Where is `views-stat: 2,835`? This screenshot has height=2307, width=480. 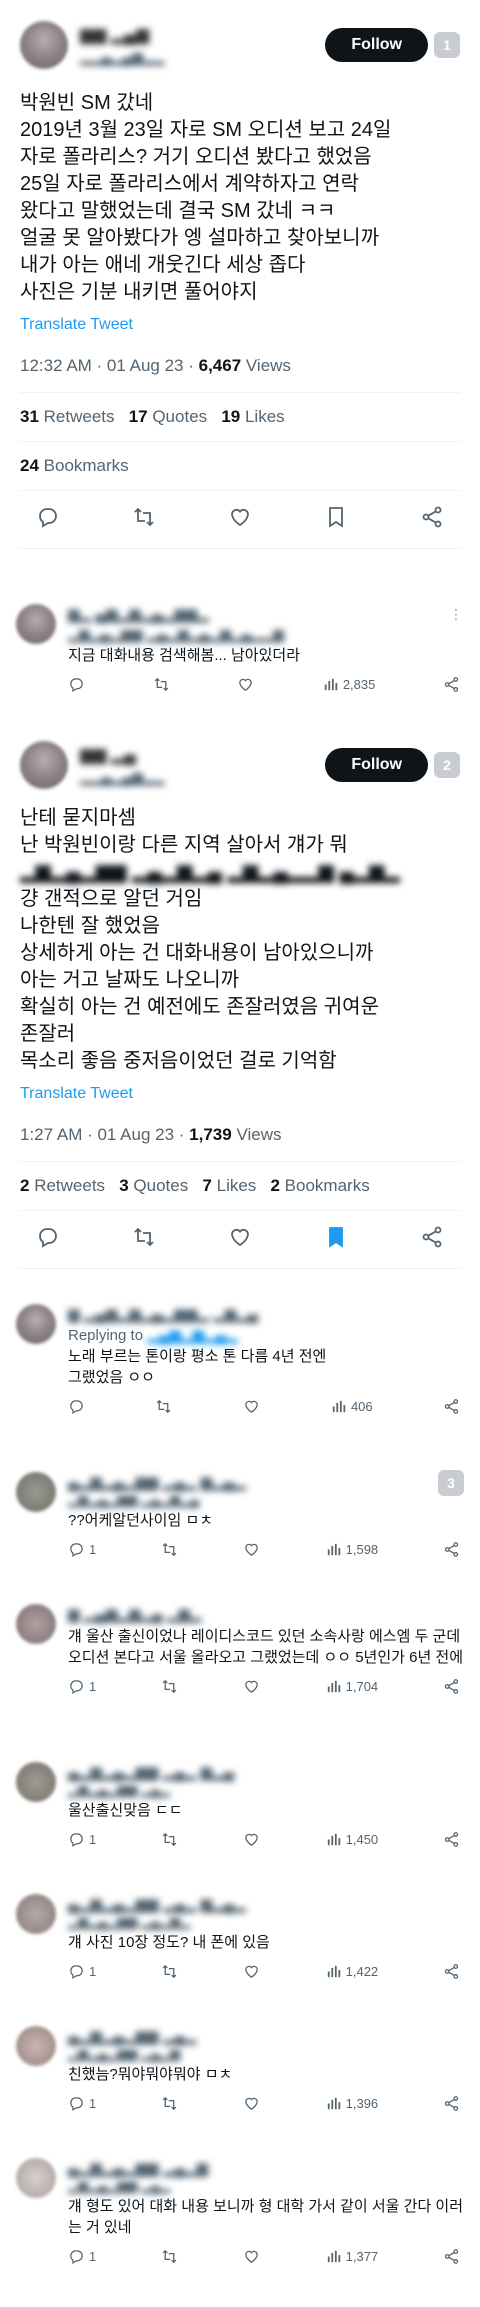
views-stat: 2,835 is located at coordinates (348, 684).